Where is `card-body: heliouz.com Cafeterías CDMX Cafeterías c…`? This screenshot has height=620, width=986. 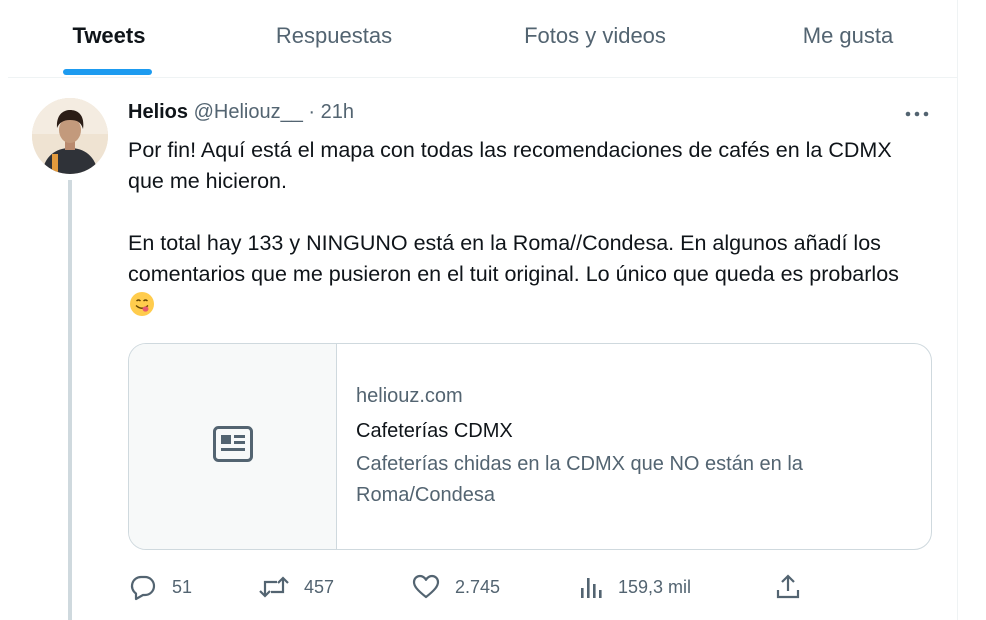
card-body: heliouz.com Cafeterías CDMX Cafeterías c… is located at coordinates (636, 446).